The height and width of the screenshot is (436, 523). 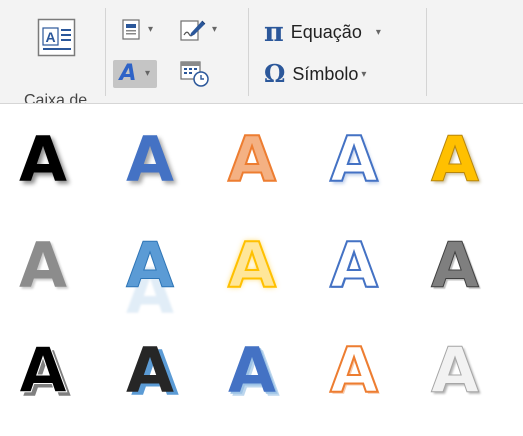 I want to click on wordart-style-blue-fill-shadow: A, so click(x=150, y=160).